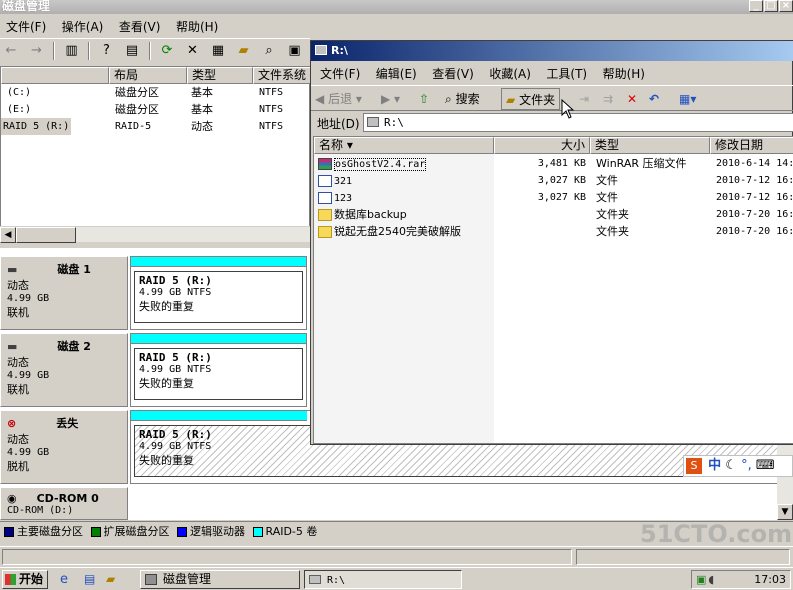 This screenshot has height=590, width=793. What do you see at coordinates (218, 262) in the screenshot?
I see `raid5-color-bar` at bounding box center [218, 262].